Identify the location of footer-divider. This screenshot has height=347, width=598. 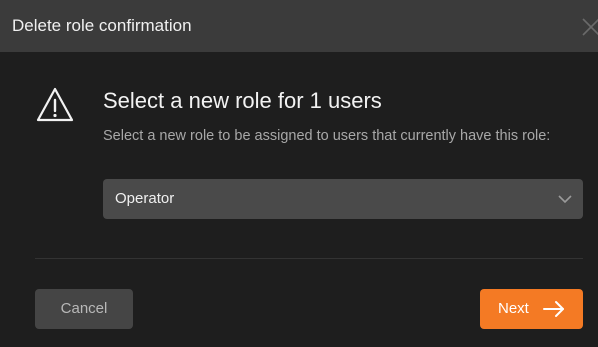
(309, 258).